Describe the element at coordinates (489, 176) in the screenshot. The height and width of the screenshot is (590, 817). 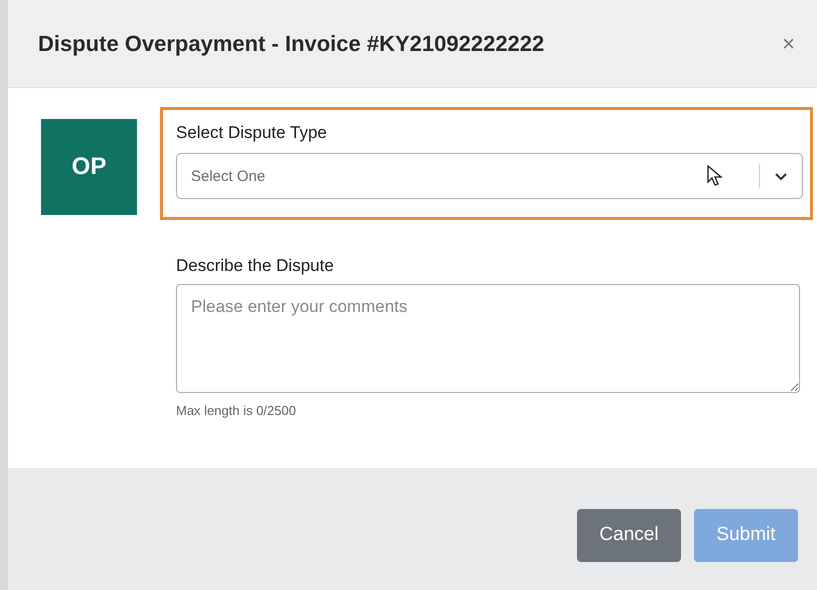
I see `dispute-type-select: Select One` at that location.